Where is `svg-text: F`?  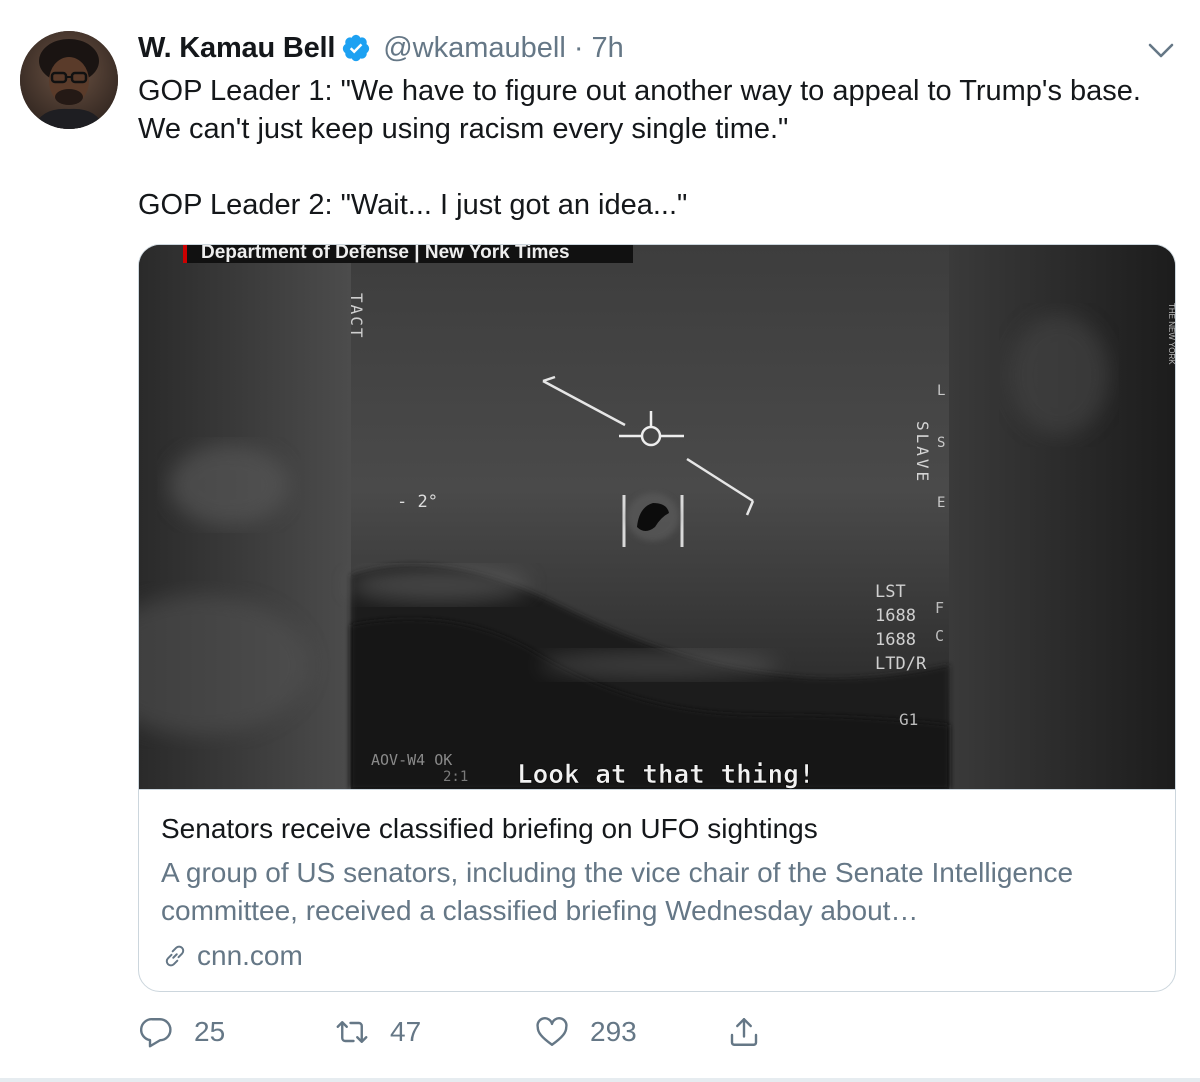 svg-text: F is located at coordinates (939, 608).